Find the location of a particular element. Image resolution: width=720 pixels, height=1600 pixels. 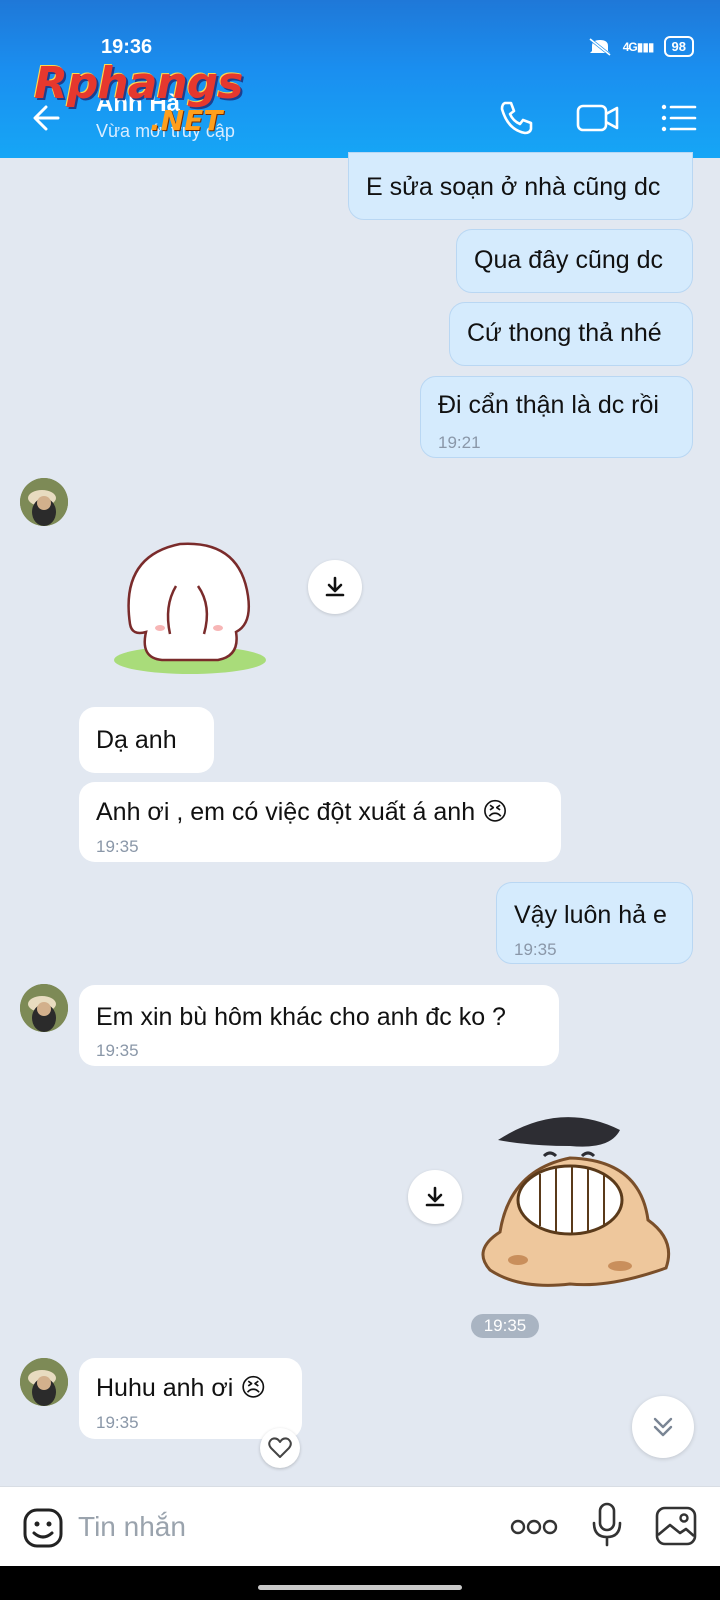

status-icons: 4G▮▮▮ 98 is located at coordinates (640, 46).